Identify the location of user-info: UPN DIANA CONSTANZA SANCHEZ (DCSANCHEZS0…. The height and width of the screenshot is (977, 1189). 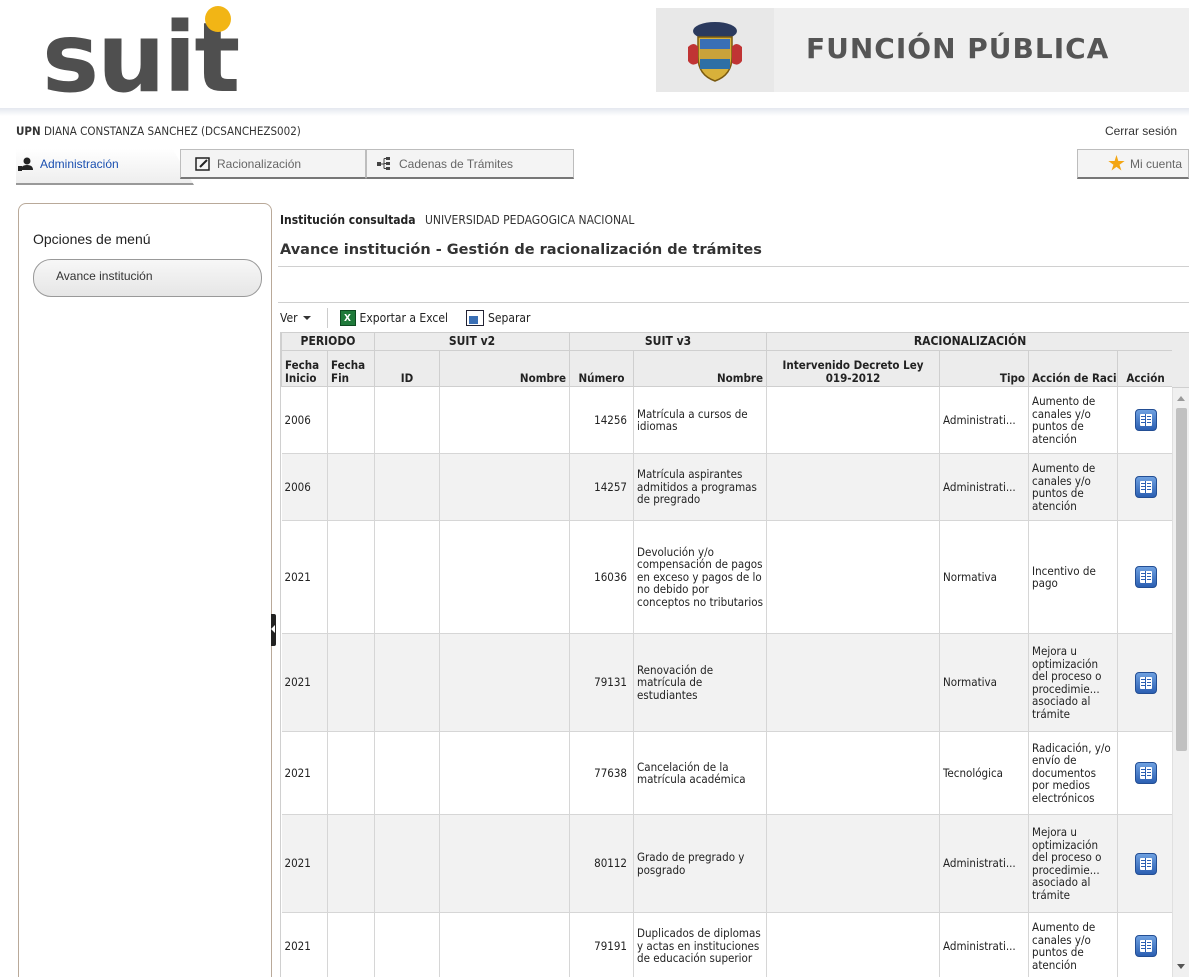
(158, 131).